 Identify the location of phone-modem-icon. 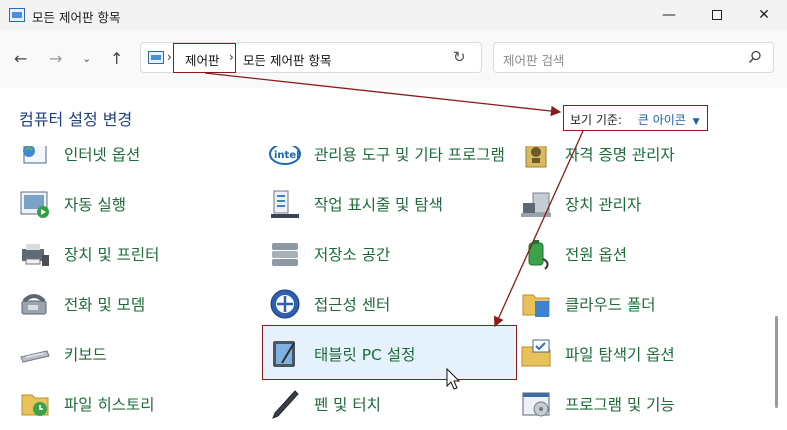
(34, 304).